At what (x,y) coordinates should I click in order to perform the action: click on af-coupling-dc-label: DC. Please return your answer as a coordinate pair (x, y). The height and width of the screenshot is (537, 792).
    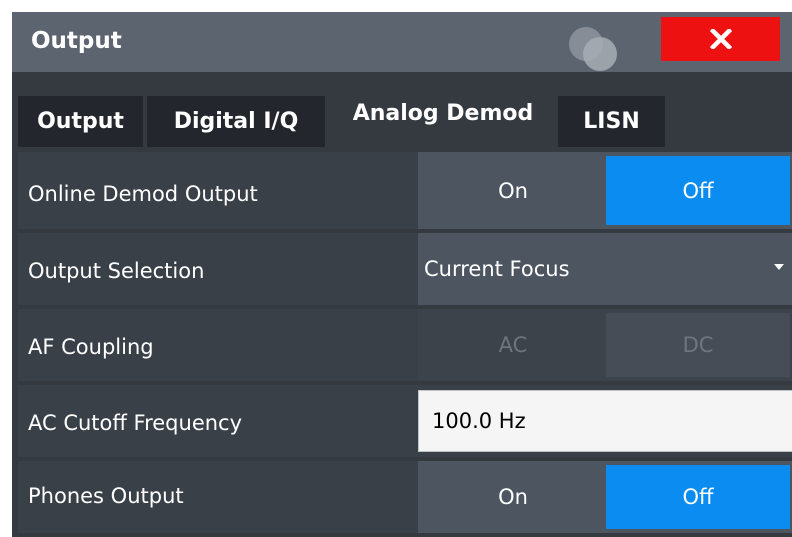
    Looking at the image, I should click on (698, 345).